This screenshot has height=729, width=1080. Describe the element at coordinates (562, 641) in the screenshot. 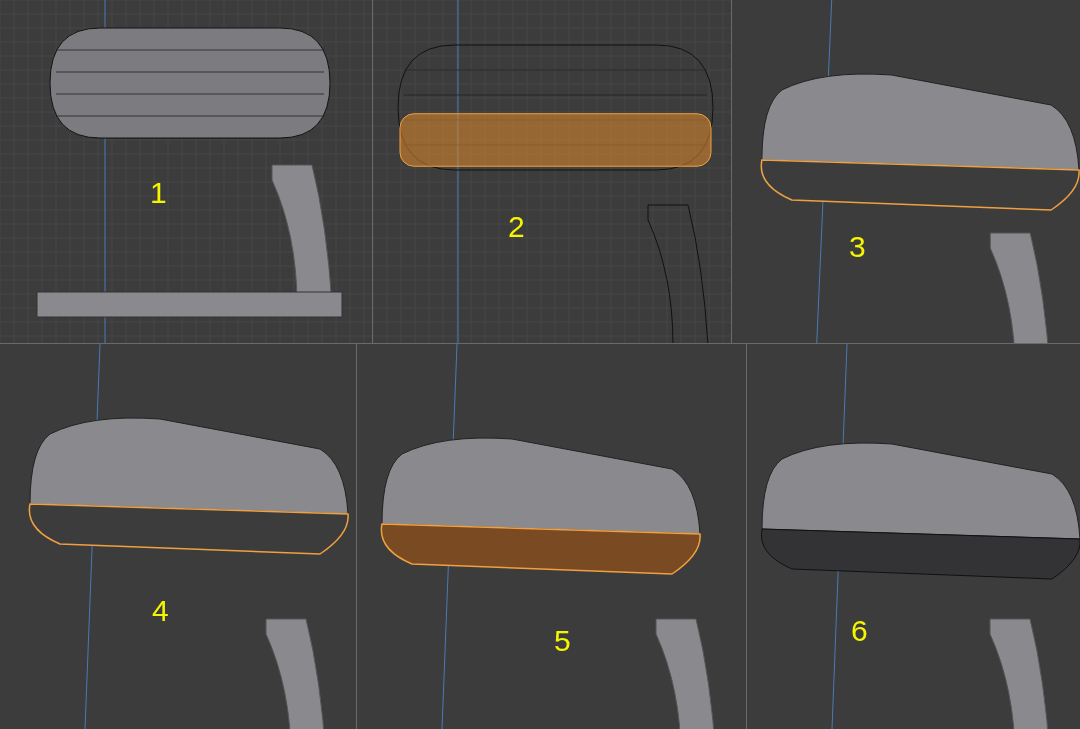

I see `step-number: 5` at that location.